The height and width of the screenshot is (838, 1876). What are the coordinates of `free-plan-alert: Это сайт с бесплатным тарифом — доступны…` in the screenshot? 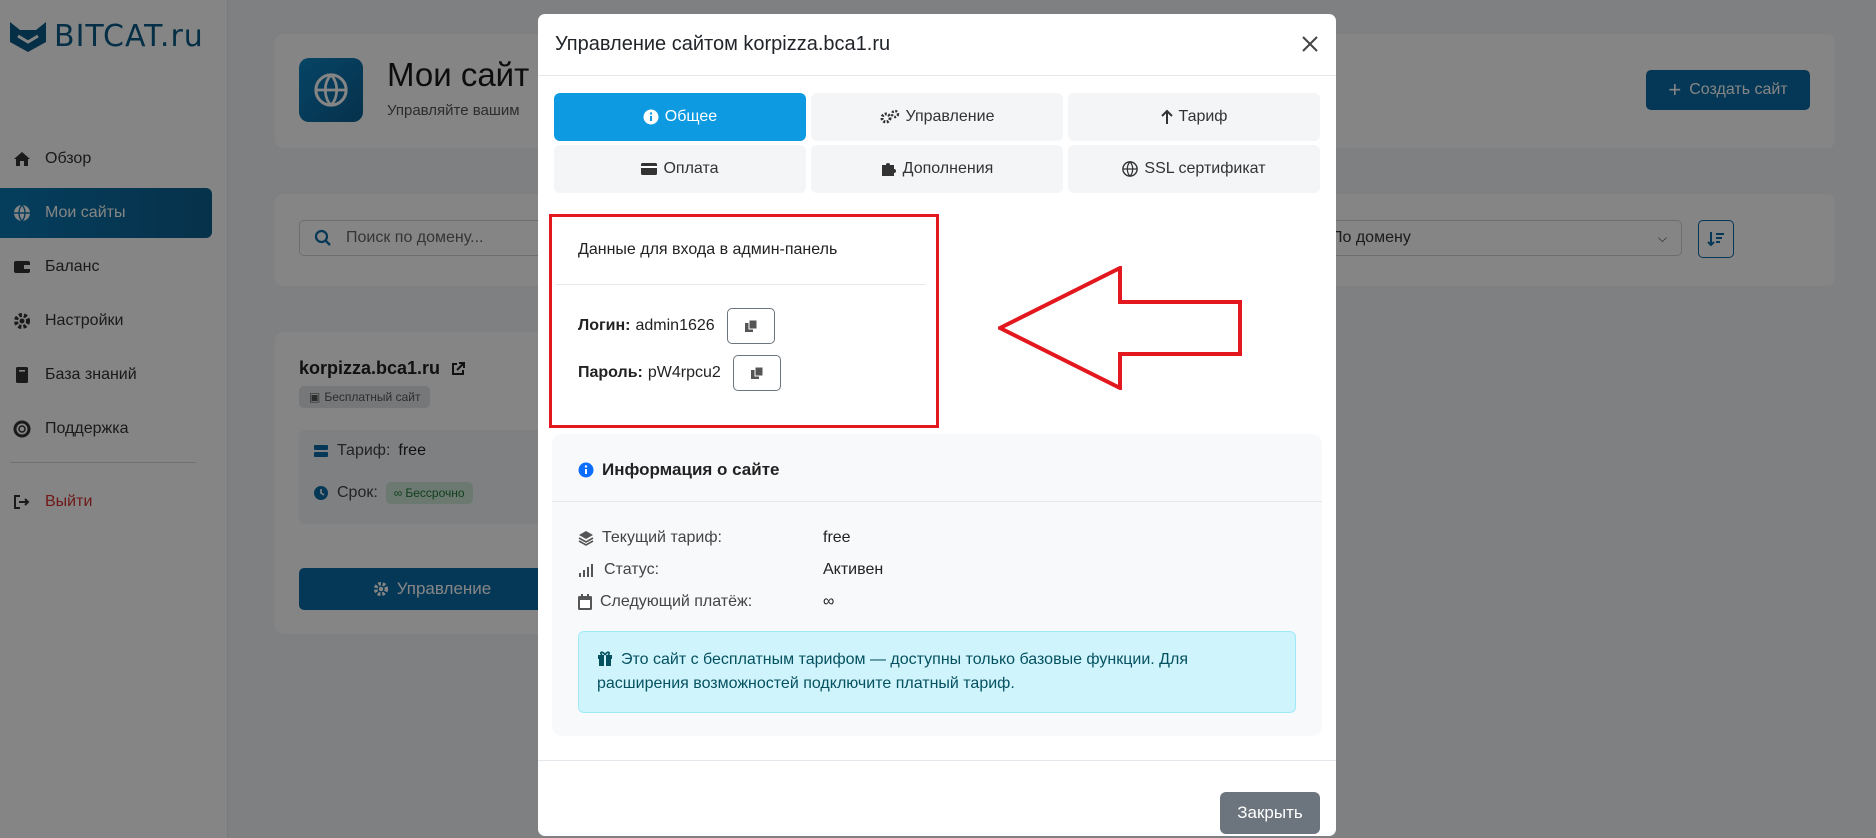 It's located at (937, 672).